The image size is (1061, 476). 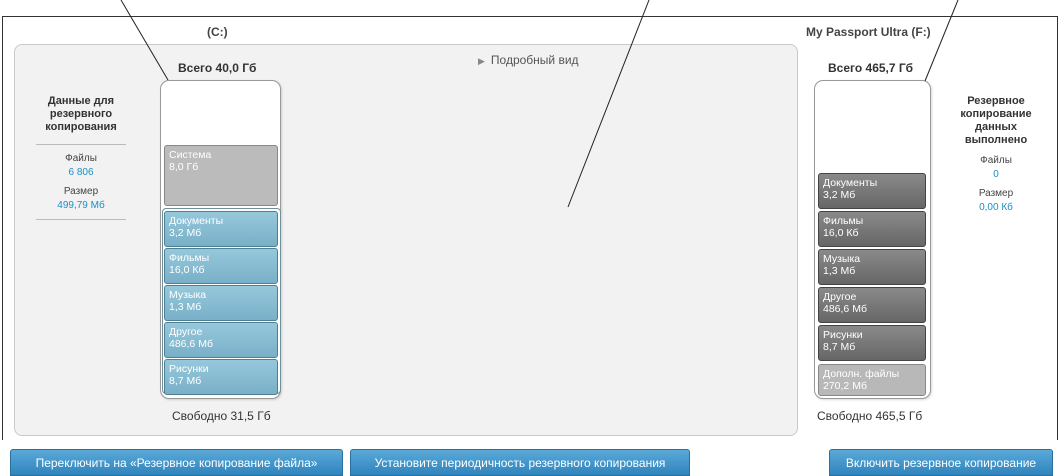 I want to click on source-files-value: 6 806, so click(x=81, y=172).